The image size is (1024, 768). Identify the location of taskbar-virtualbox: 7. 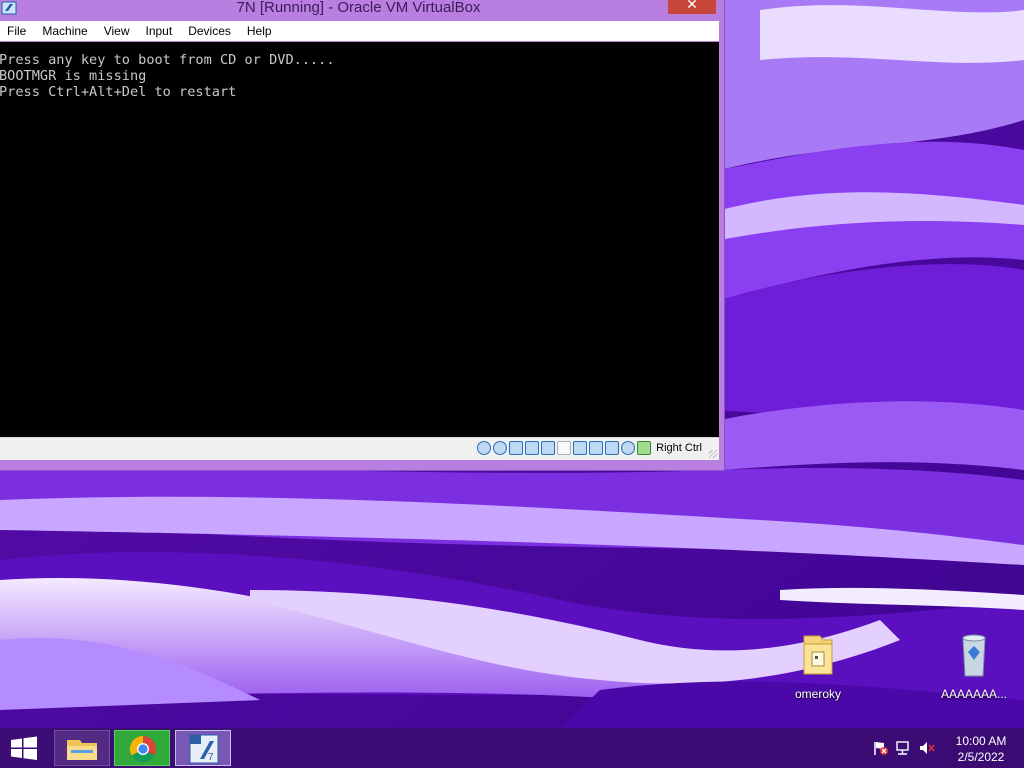
(203, 748).